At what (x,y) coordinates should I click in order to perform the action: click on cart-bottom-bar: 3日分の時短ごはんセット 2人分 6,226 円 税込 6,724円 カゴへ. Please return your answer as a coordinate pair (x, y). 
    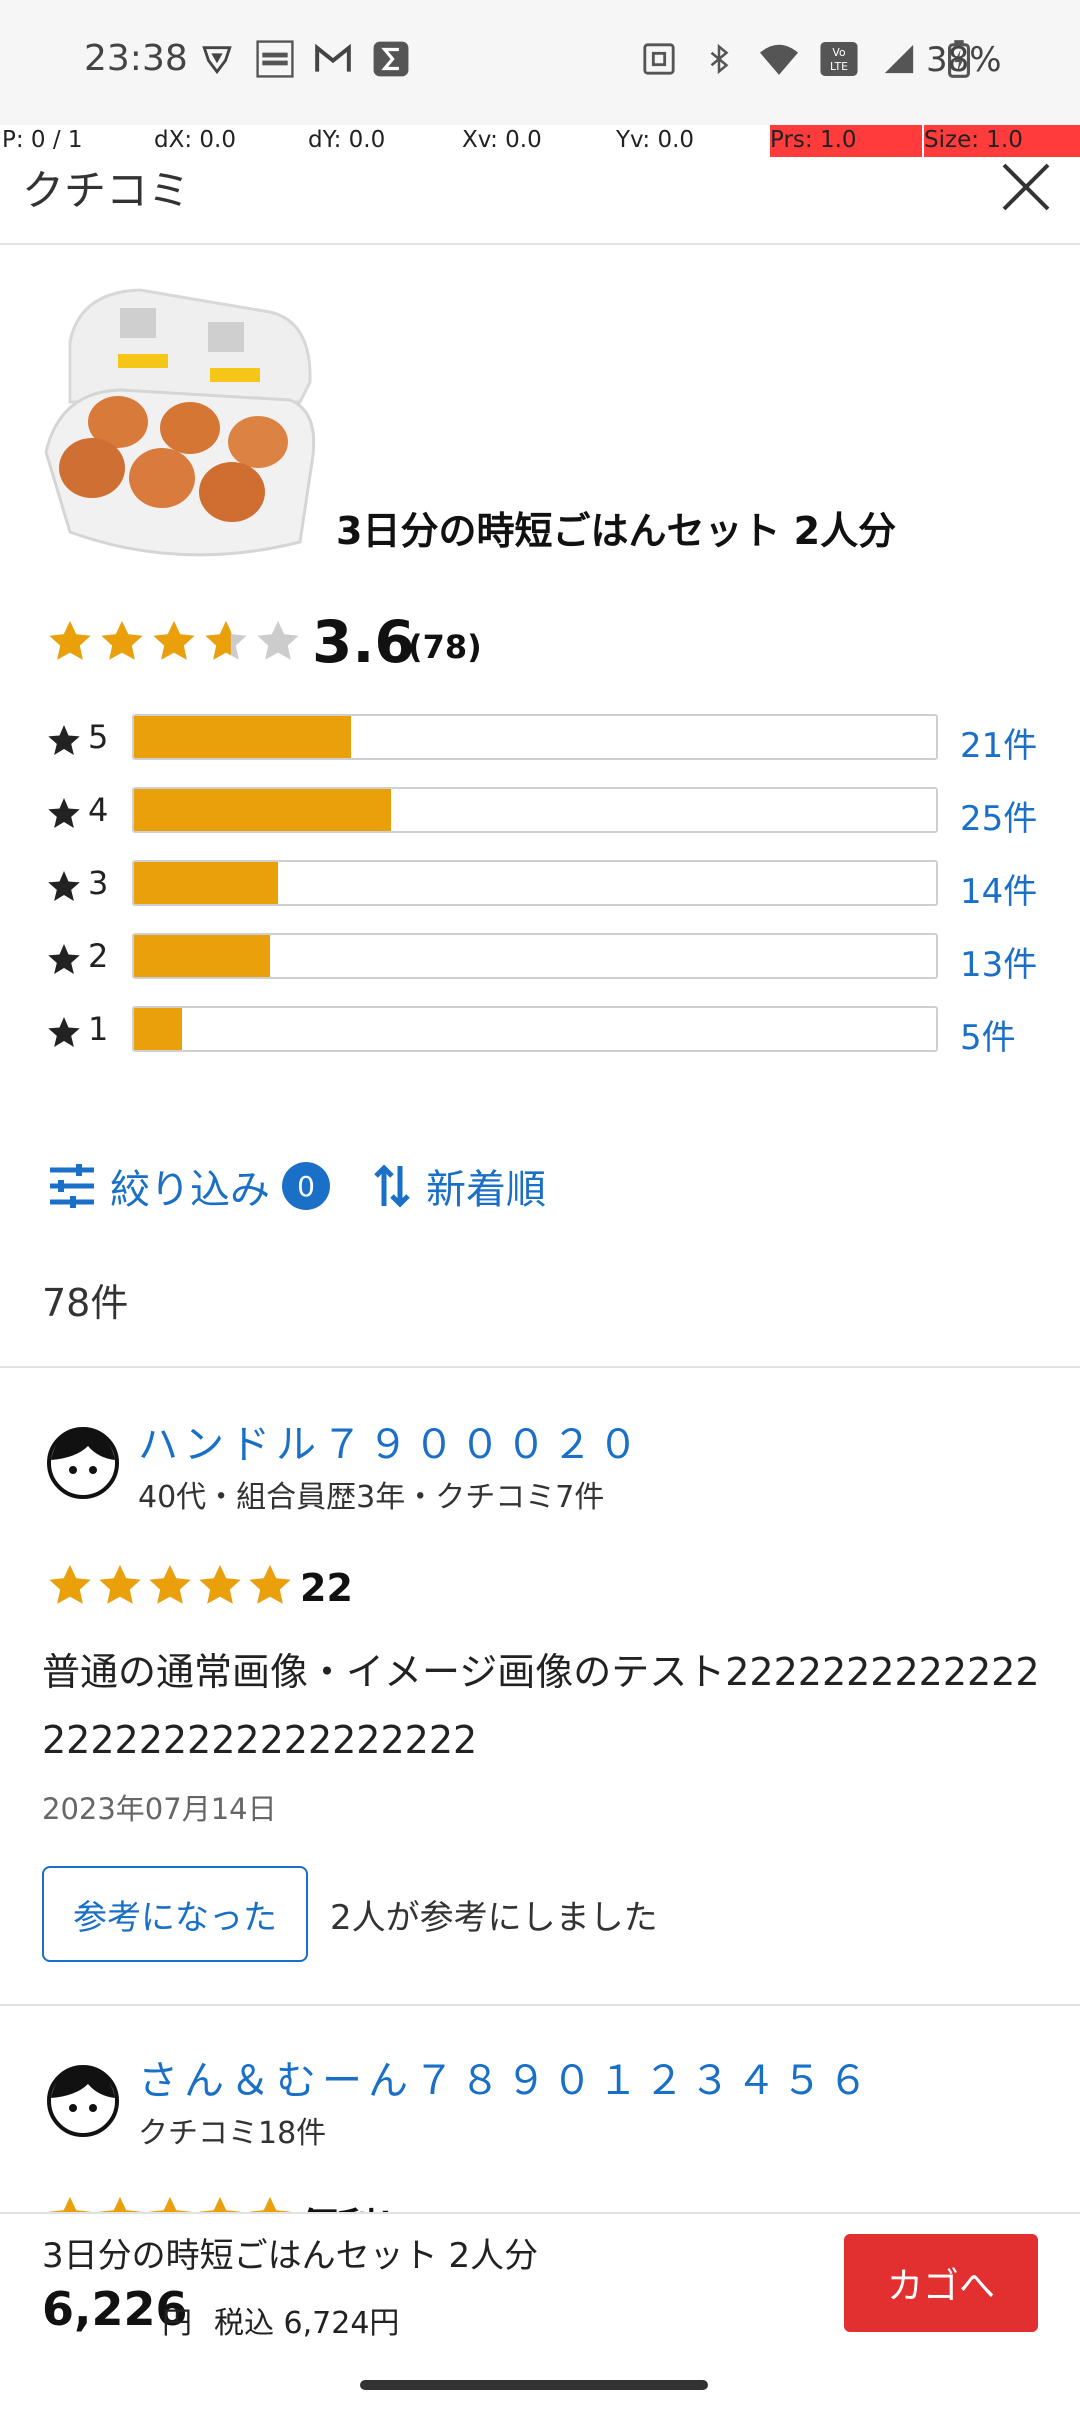
    Looking at the image, I should click on (540, 2312).